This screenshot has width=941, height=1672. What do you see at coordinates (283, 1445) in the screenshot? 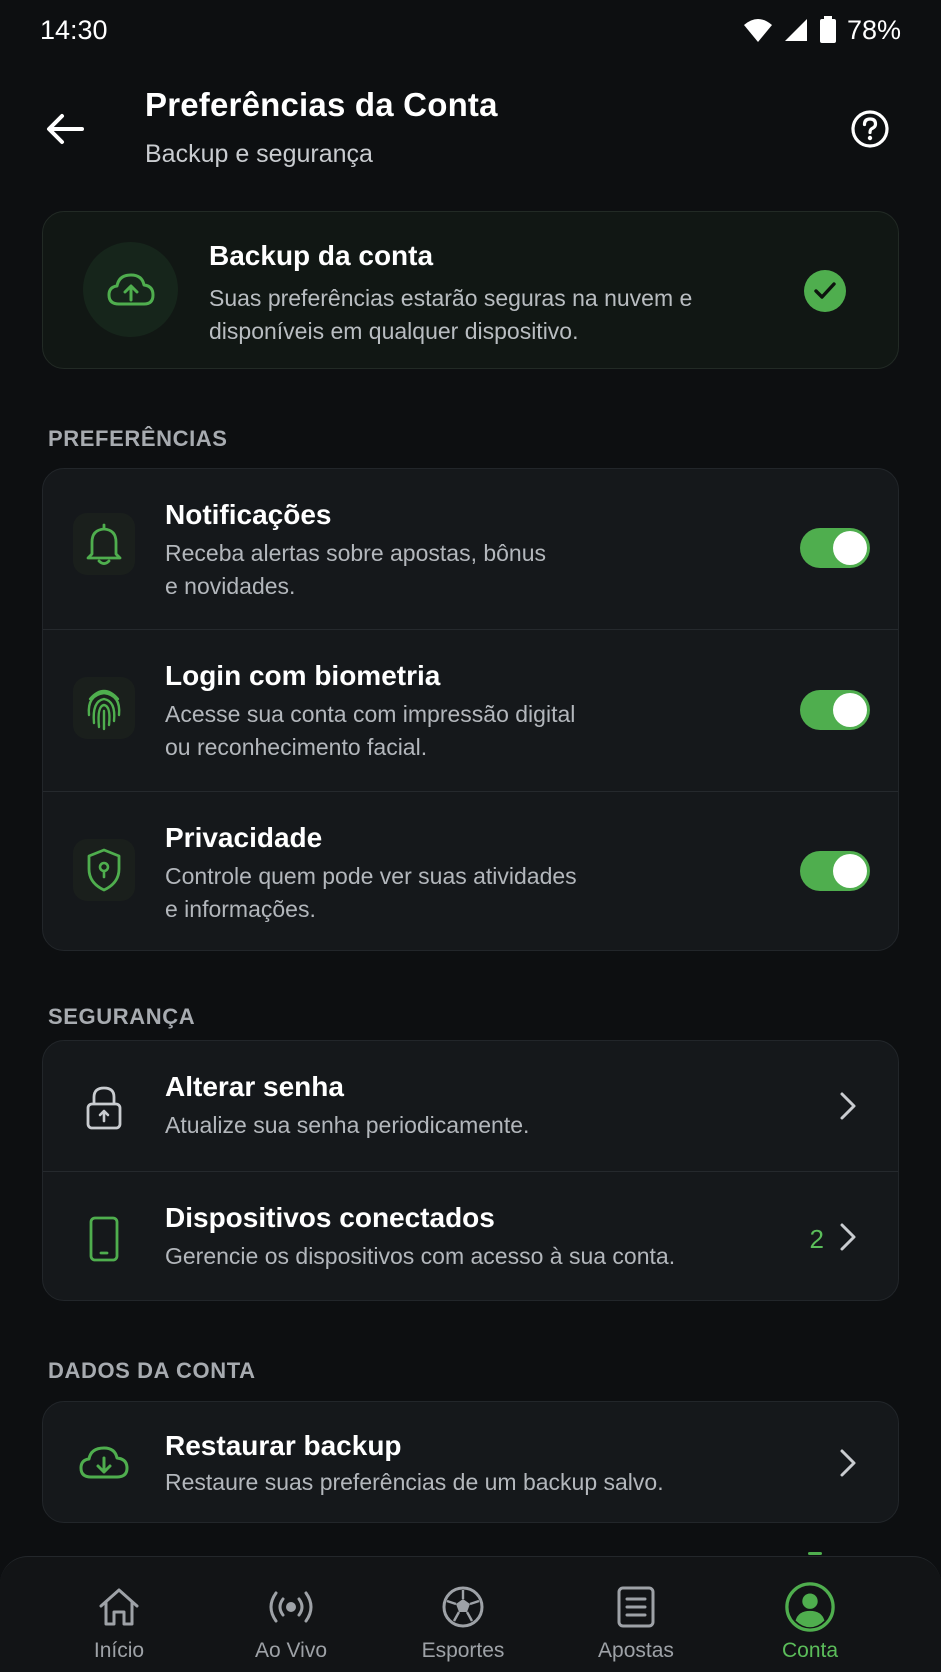
I see `row-title: Restaurar backup` at bounding box center [283, 1445].